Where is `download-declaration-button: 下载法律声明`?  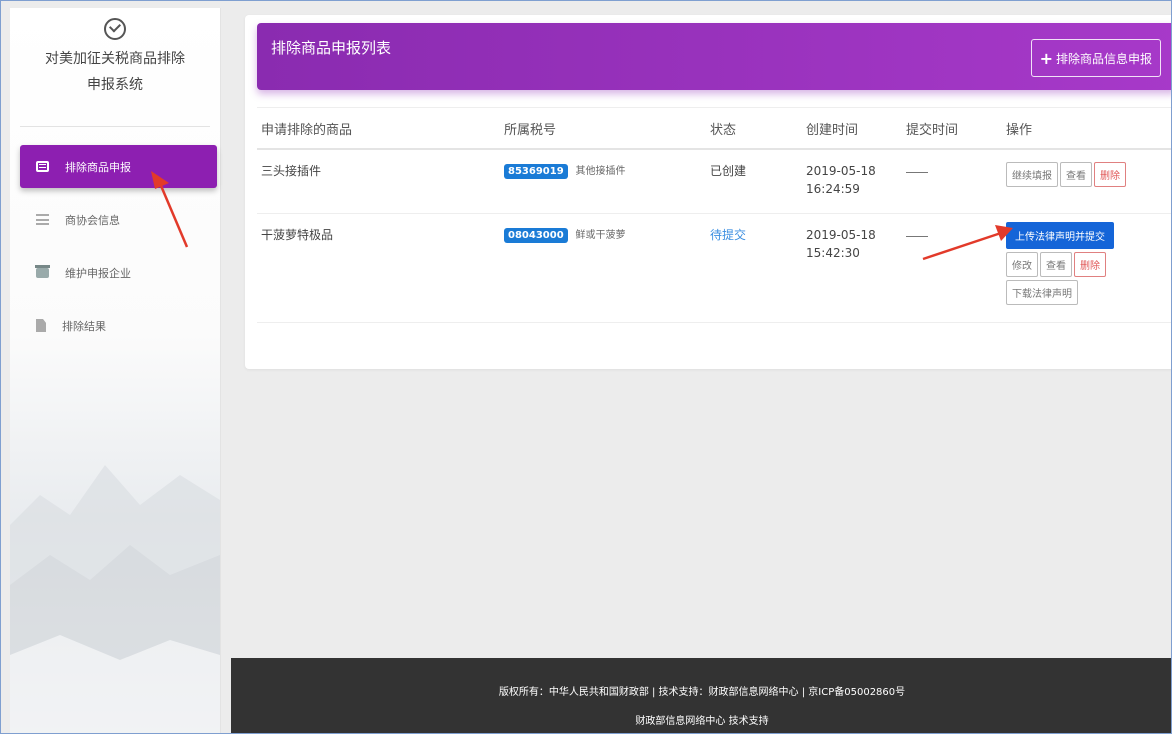
download-declaration-button: 下载法律声明 is located at coordinates (1042, 292).